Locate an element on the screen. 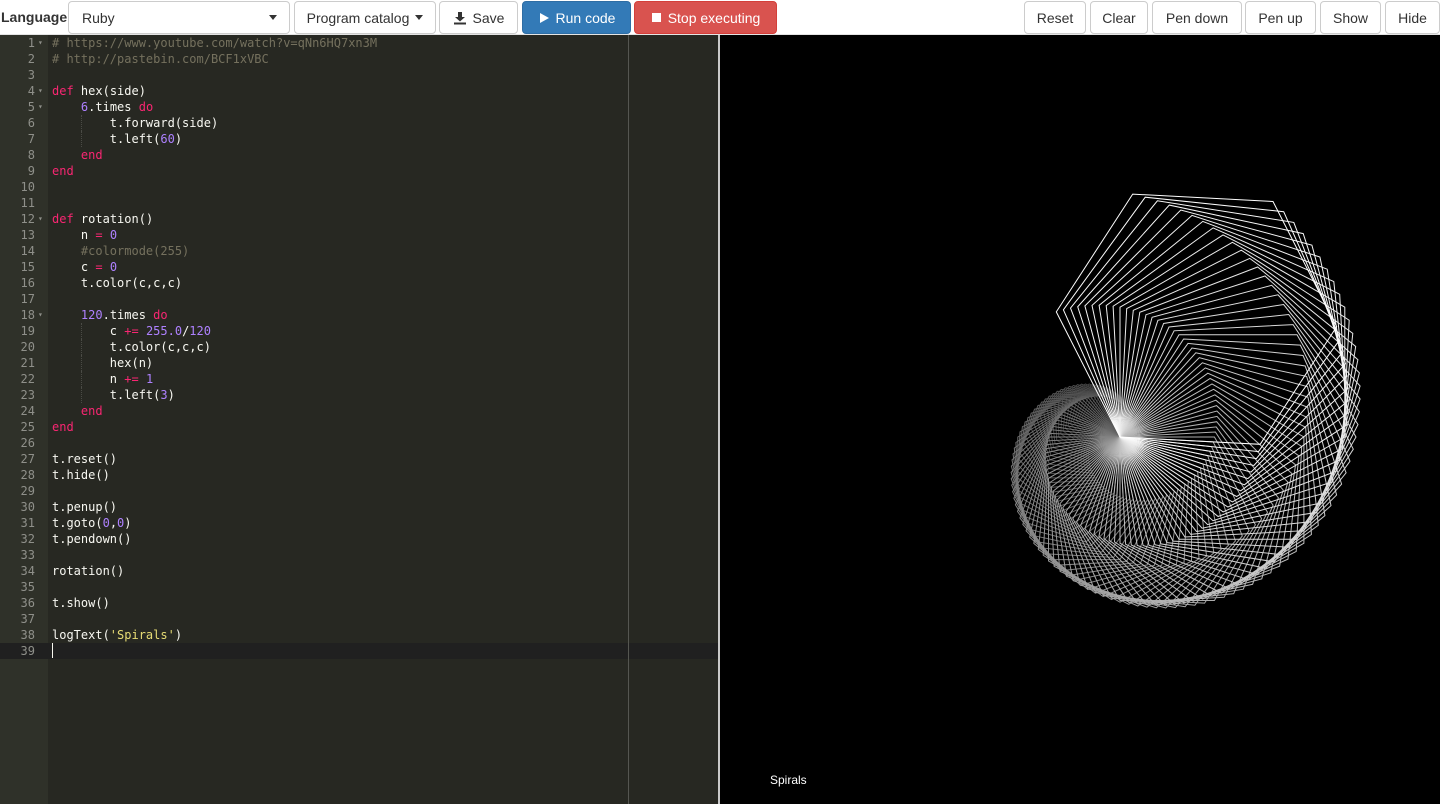 This screenshot has height=804, width=1440. code-token: do is located at coordinates (160, 315).